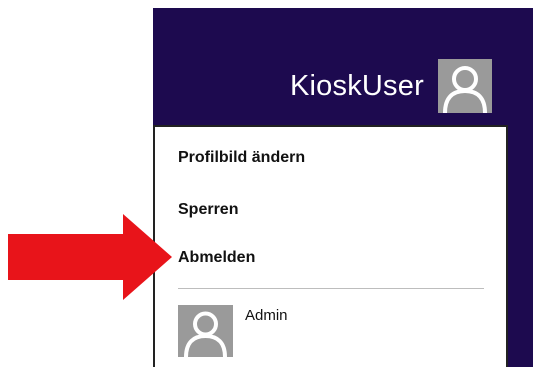 This screenshot has width=533, height=367. What do you see at coordinates (241, 158) in the screenshot?
I see `change-profile-picture-item: Profilbild ändern` at bounding box center [241, 158].